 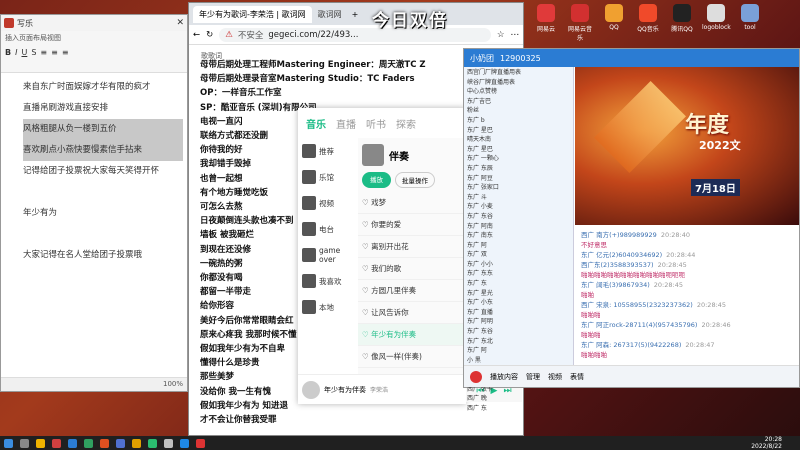 I want to click on tab-music: 音乐, so click(x=316, y=123).